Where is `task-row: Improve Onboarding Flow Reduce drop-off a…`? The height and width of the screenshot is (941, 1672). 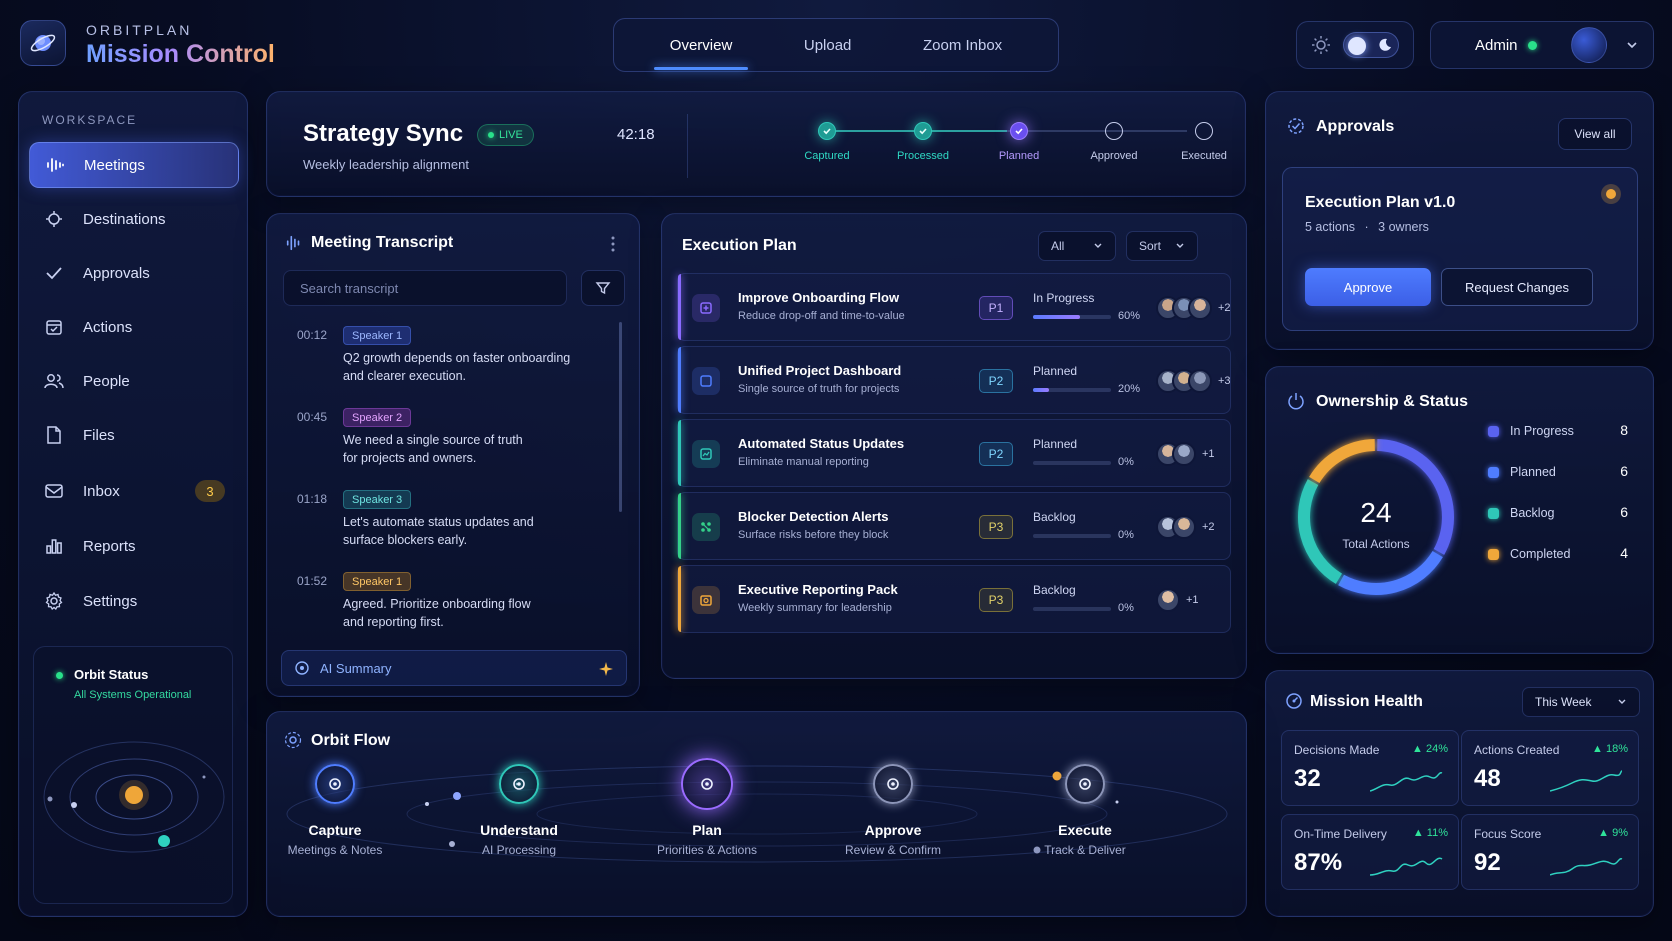 task-row: Improve Onboarding Flow Reduce drop-off a… is located at coordinates (954, 307).